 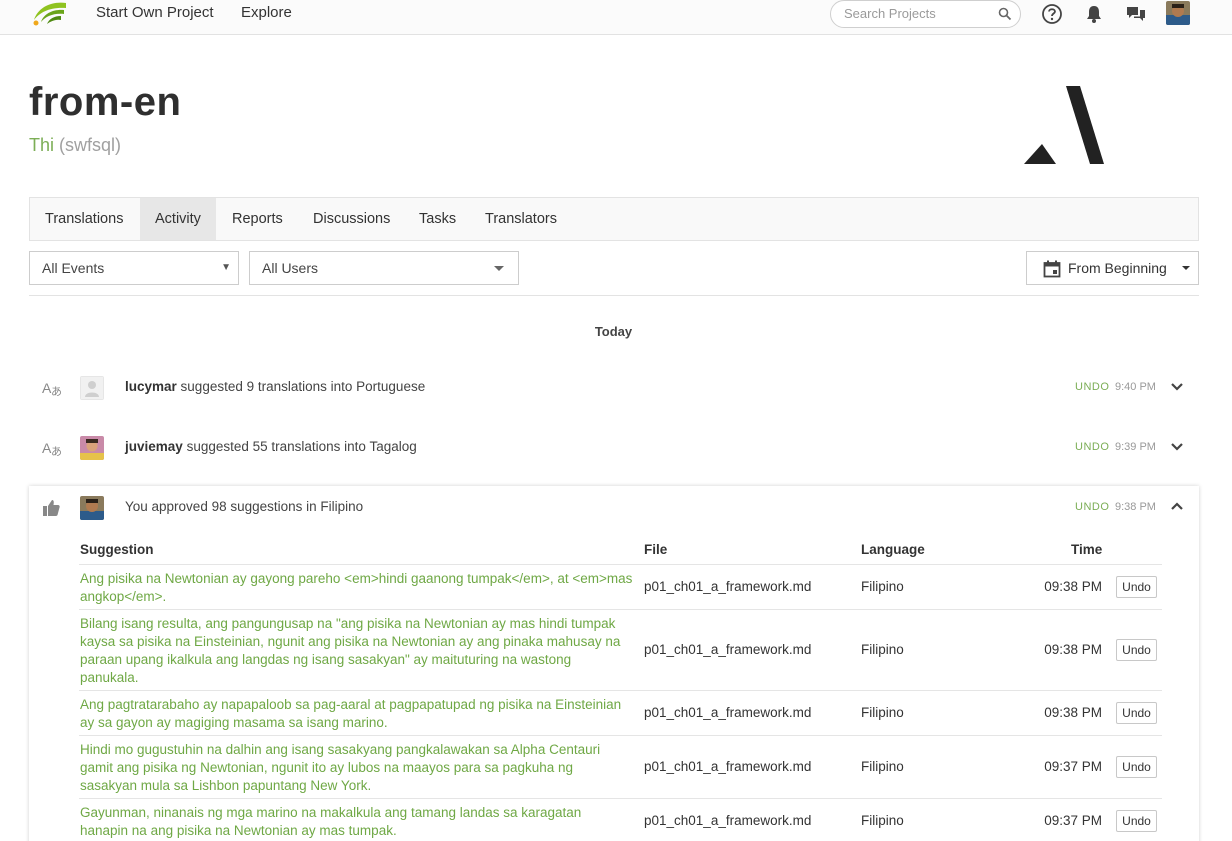 What do you see at coordinates (73, 268) in the screenshot?
I see `events-filter-value: All Events` at bounding box center [73, 268].